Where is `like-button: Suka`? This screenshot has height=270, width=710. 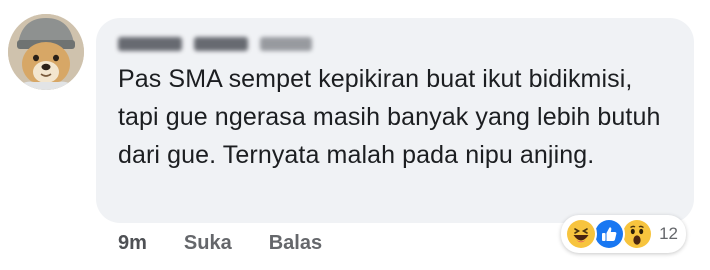
like-button: Suka is located at coordinates (208, 243).